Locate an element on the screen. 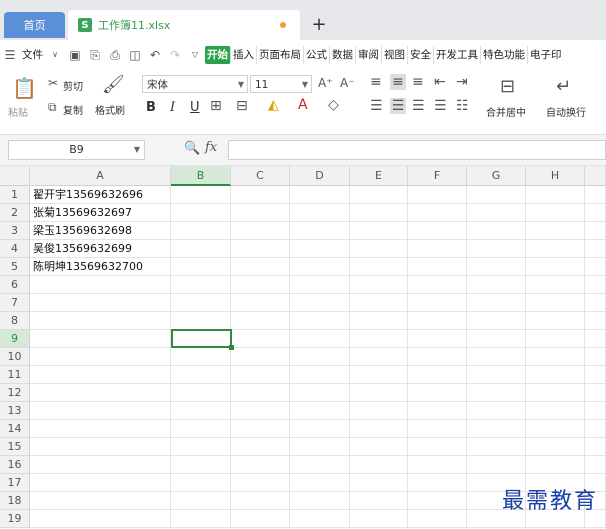  cell-i5 is located at coordinates (595, 267).